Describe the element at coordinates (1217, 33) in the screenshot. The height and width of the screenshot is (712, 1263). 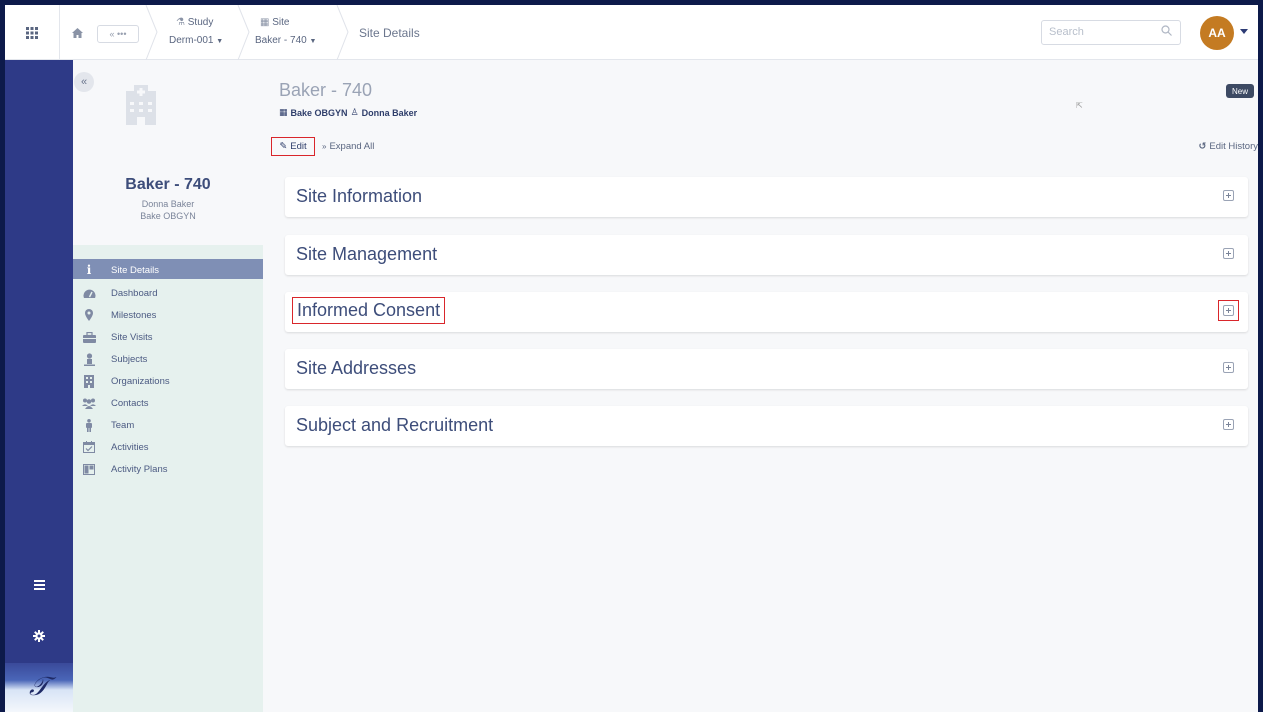
I see `user-avatar: AA` at that location.